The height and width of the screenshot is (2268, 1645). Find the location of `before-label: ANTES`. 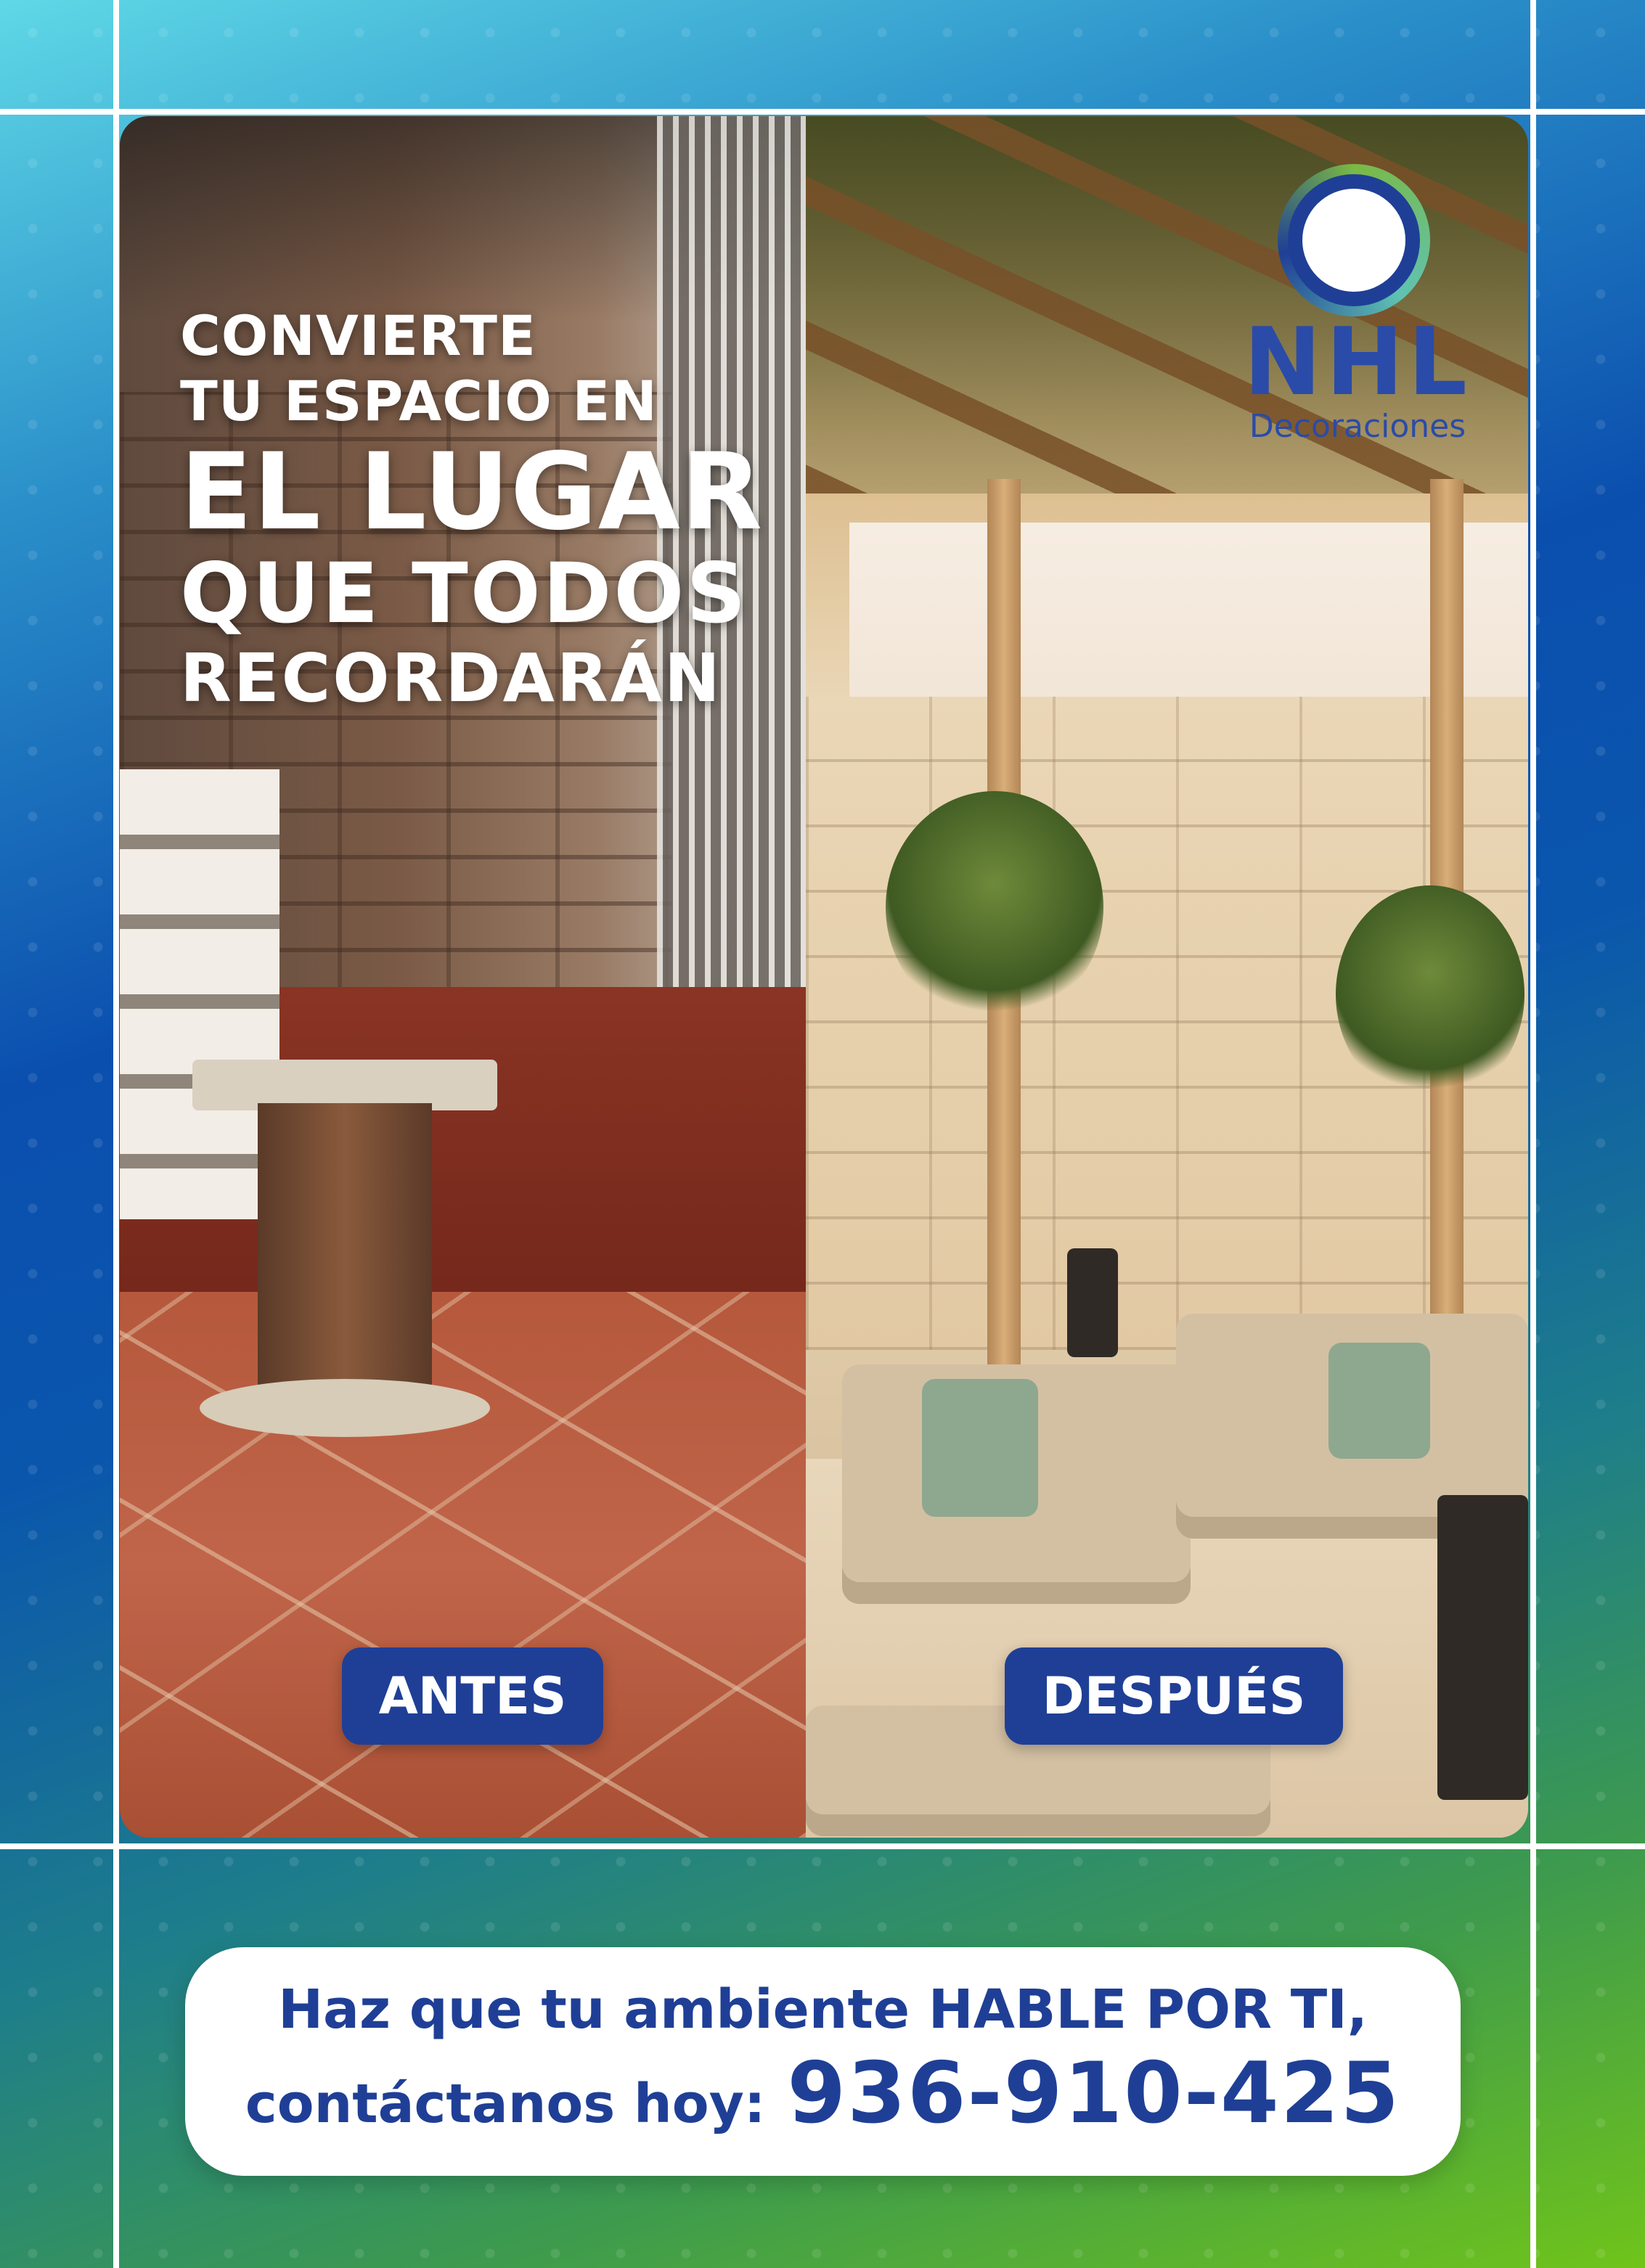

before-label: ANTES is located at coordinates (472, 1696).